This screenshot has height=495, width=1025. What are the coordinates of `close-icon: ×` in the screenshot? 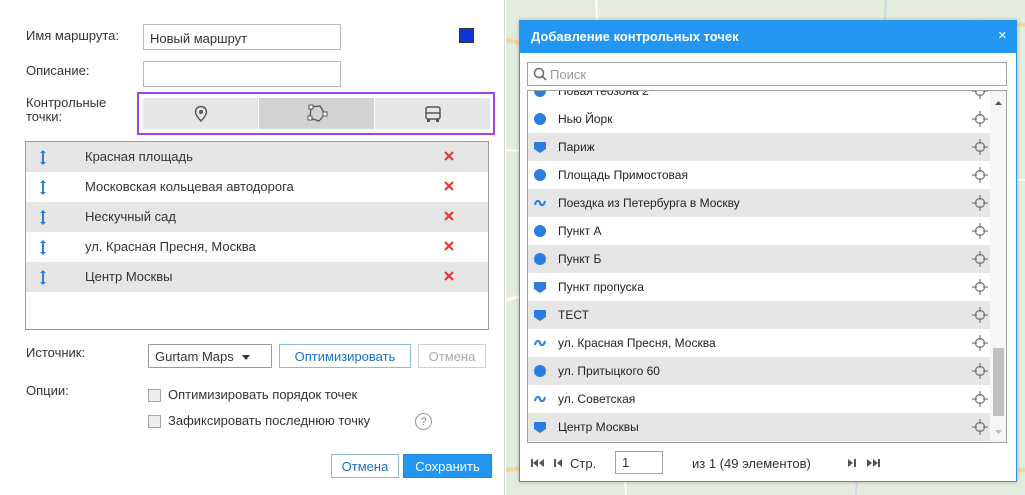 It's located at (1002, 35).